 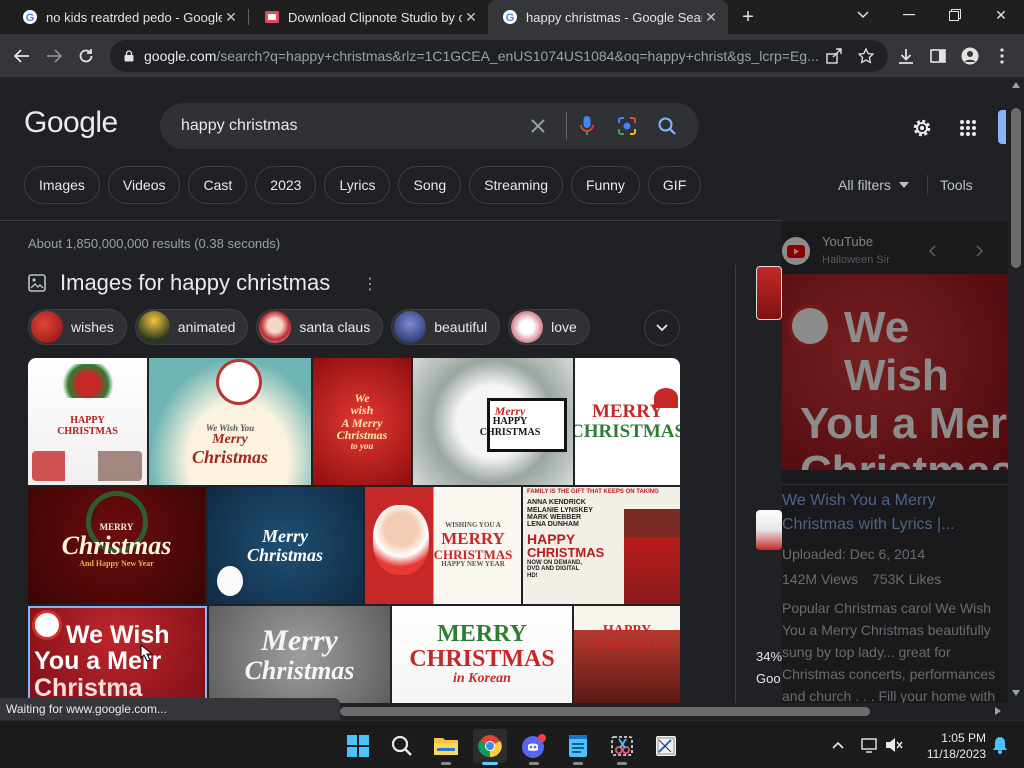 I want to click on tab-1: G no kids reatrded pedo - Google ✕, so click(x=128, y=17).